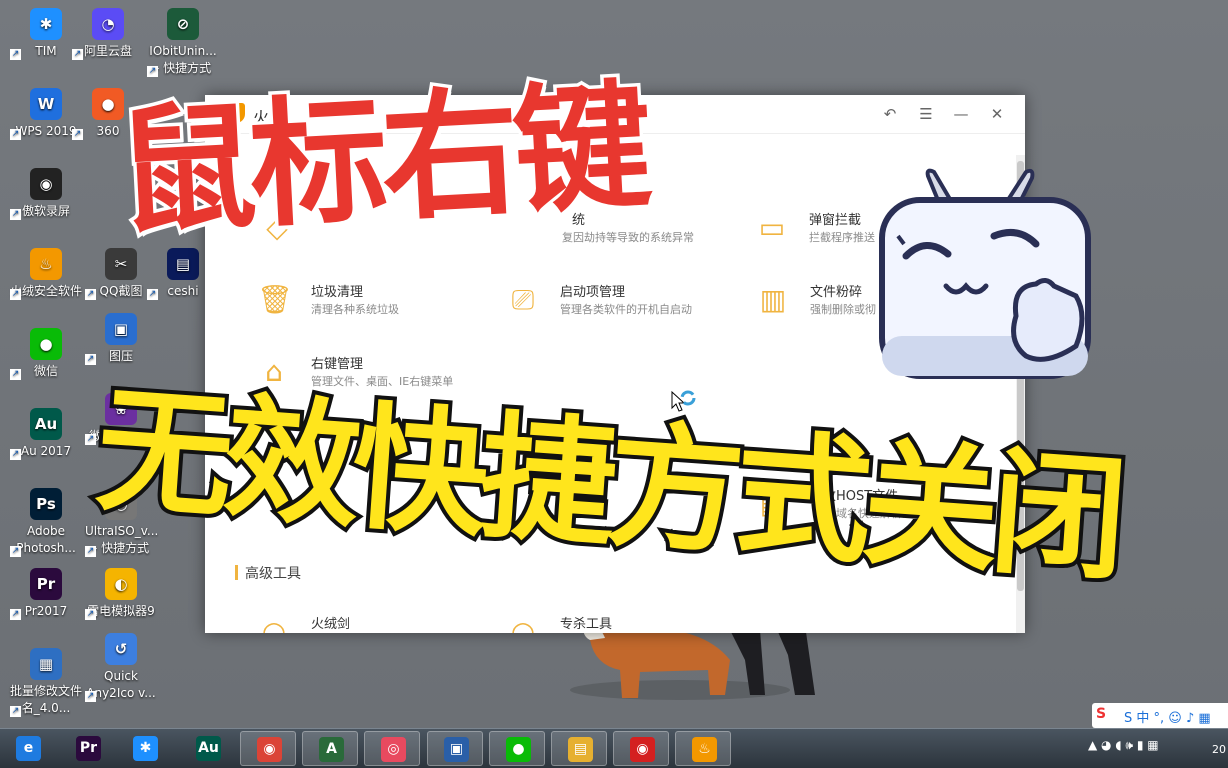 The width and height of the screenshot is (1228, 768). I want to click on tool-name: 弹窗拦截, so click(835, 220).